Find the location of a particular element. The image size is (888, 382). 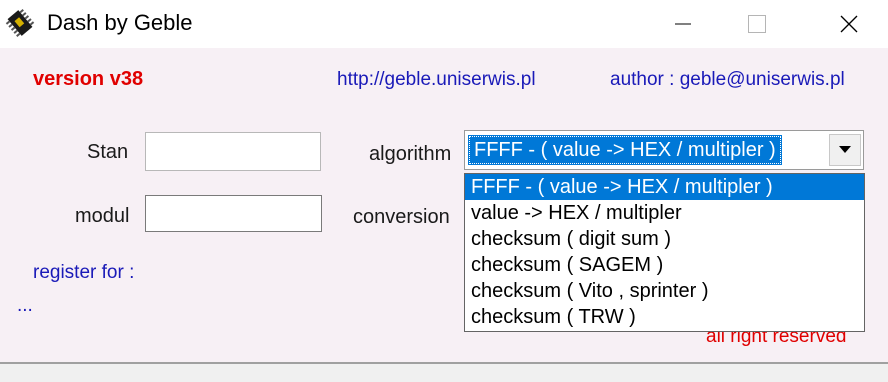

minimize-button is located at coordinates (683, 24).